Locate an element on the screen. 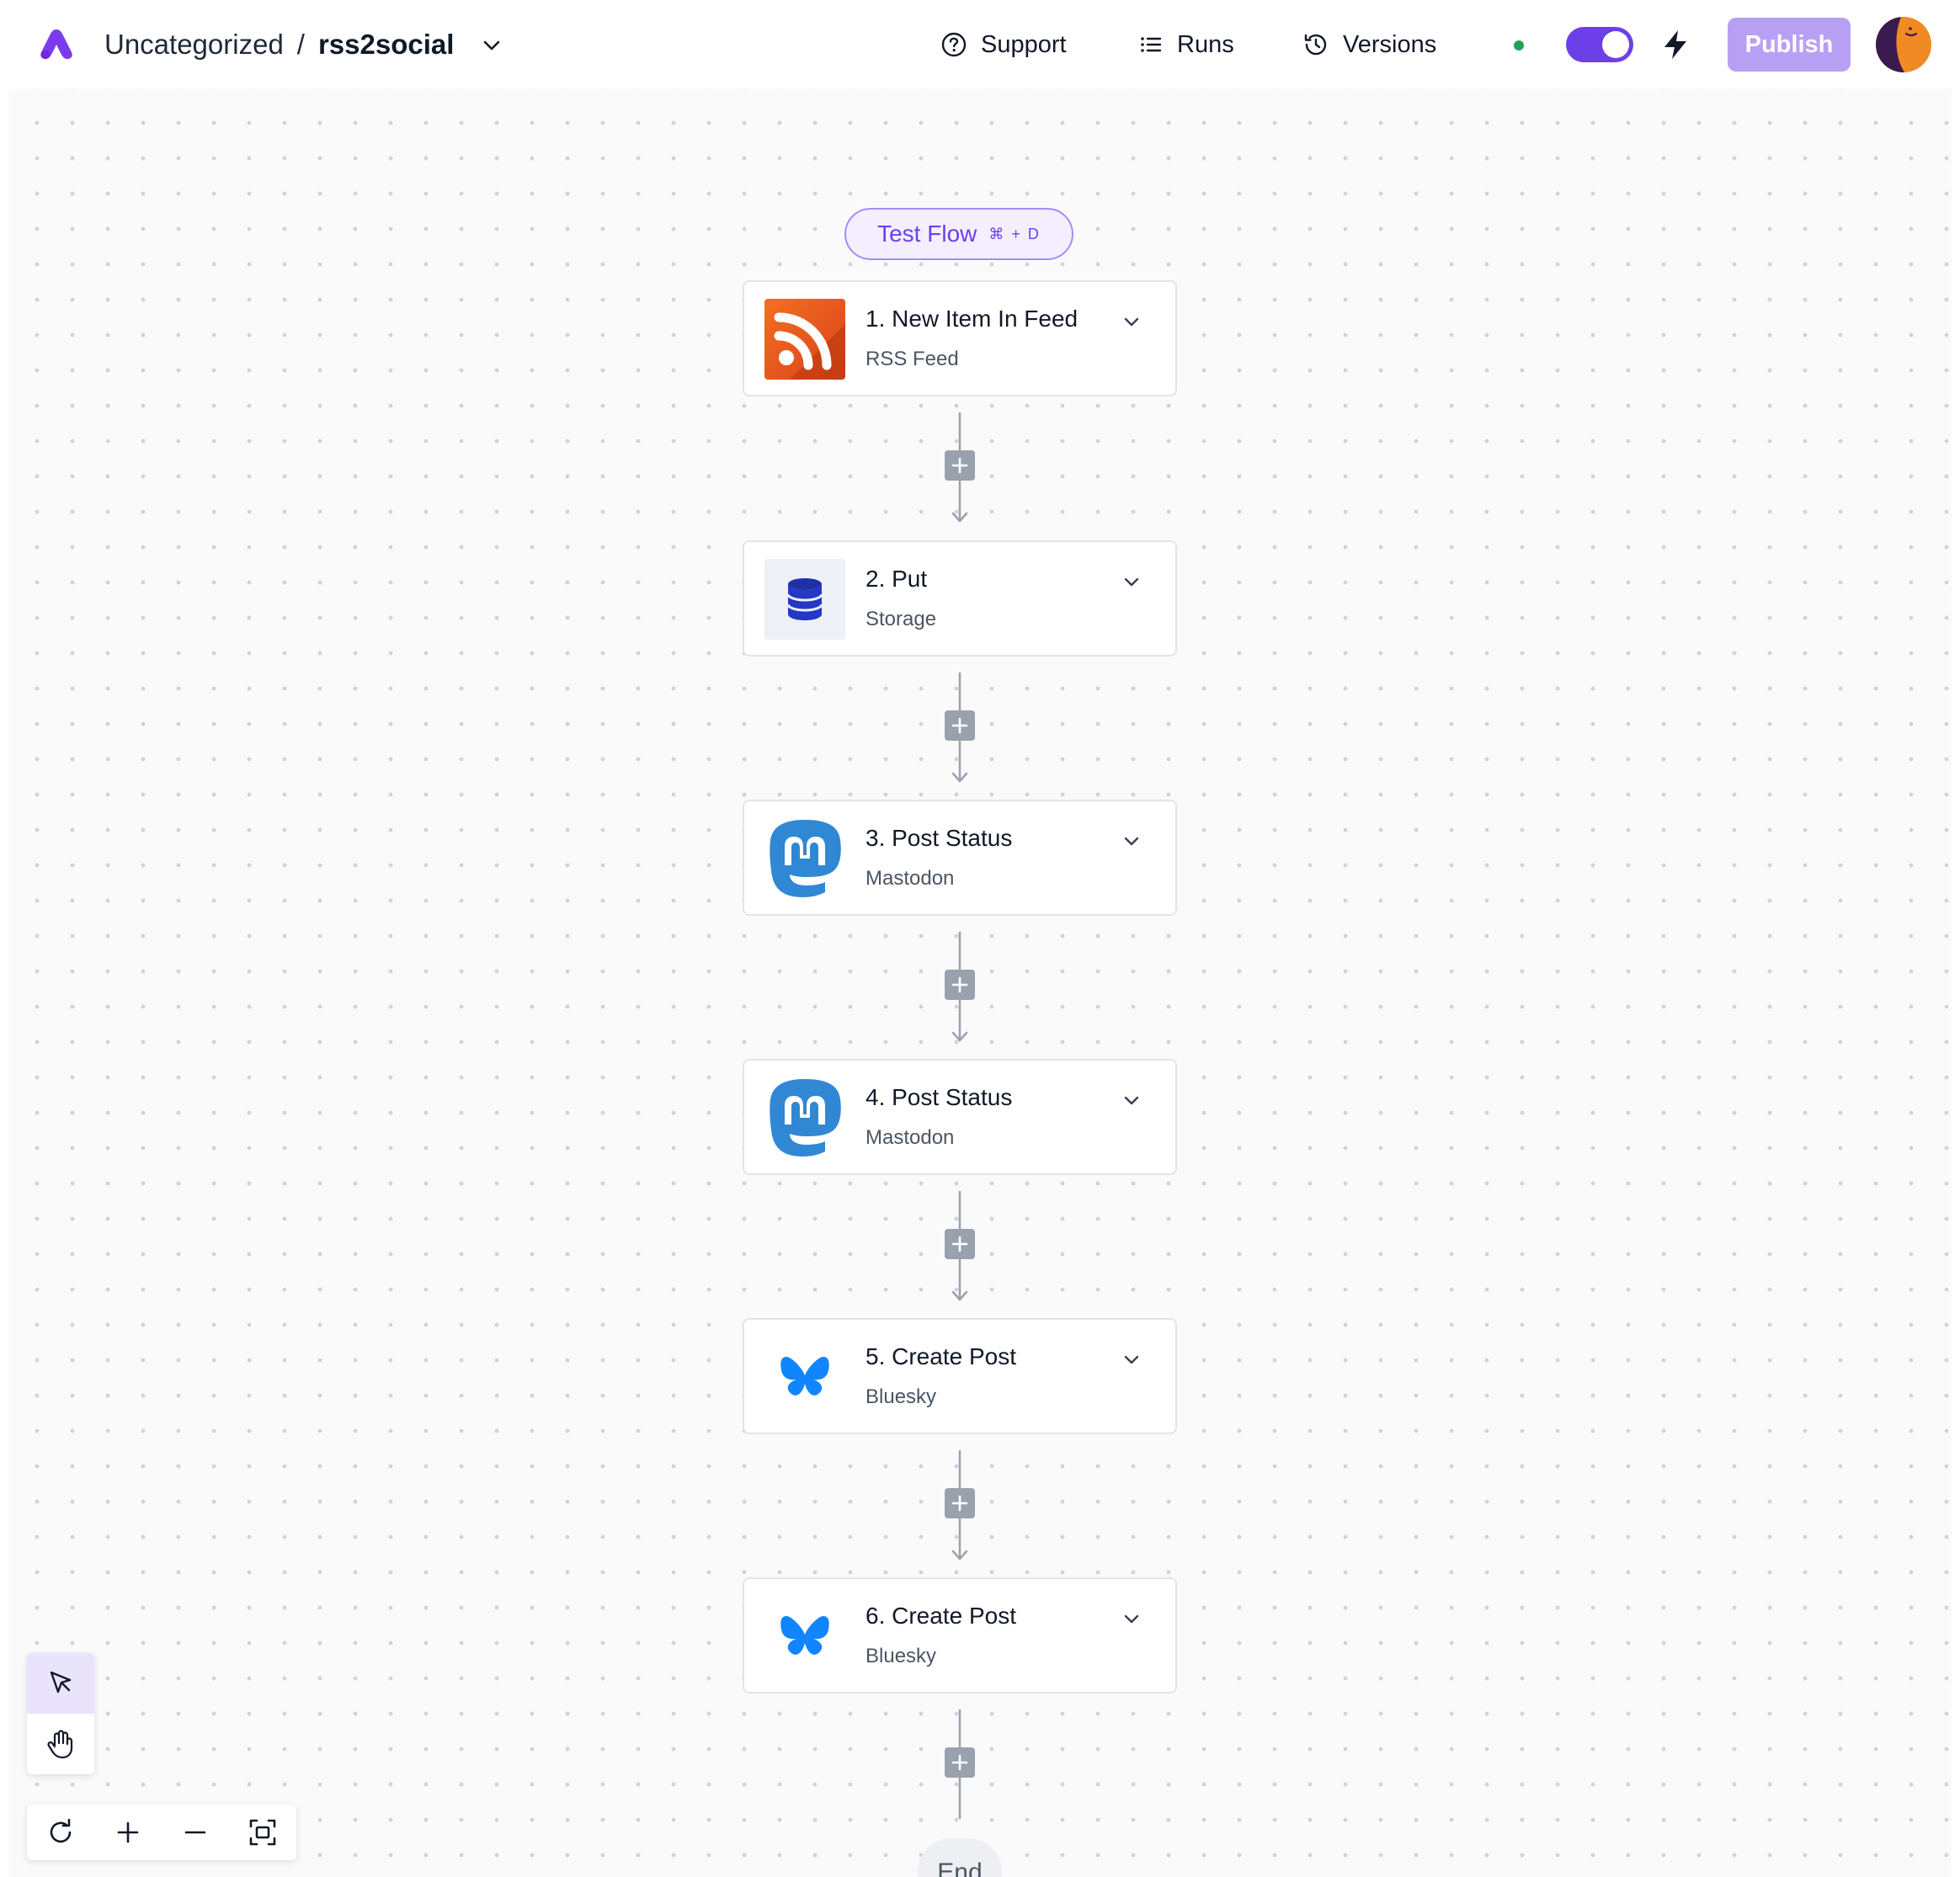 The height and width of the screenshot is (1877, 1960). step-title: 5. Create Post is located at coordinates (940, 1356).